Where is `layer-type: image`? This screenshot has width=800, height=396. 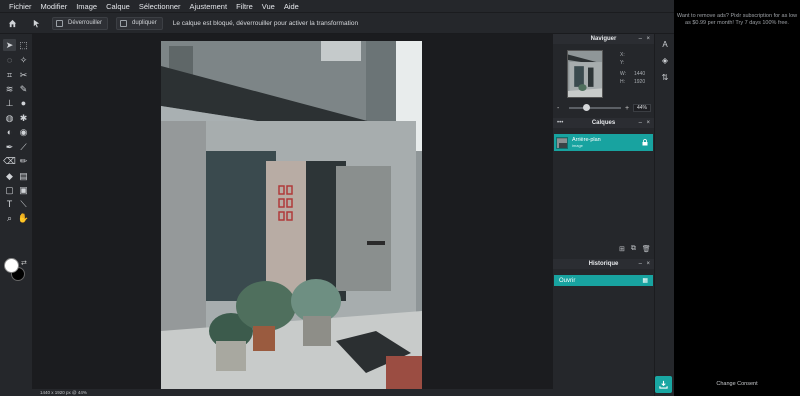
layer-type: image is located at coordinates (577, 145).